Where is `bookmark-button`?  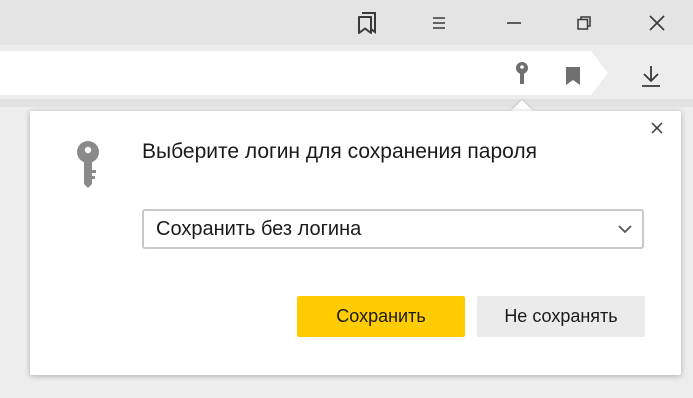 bookmark-button is located at coordinates (573, 76).